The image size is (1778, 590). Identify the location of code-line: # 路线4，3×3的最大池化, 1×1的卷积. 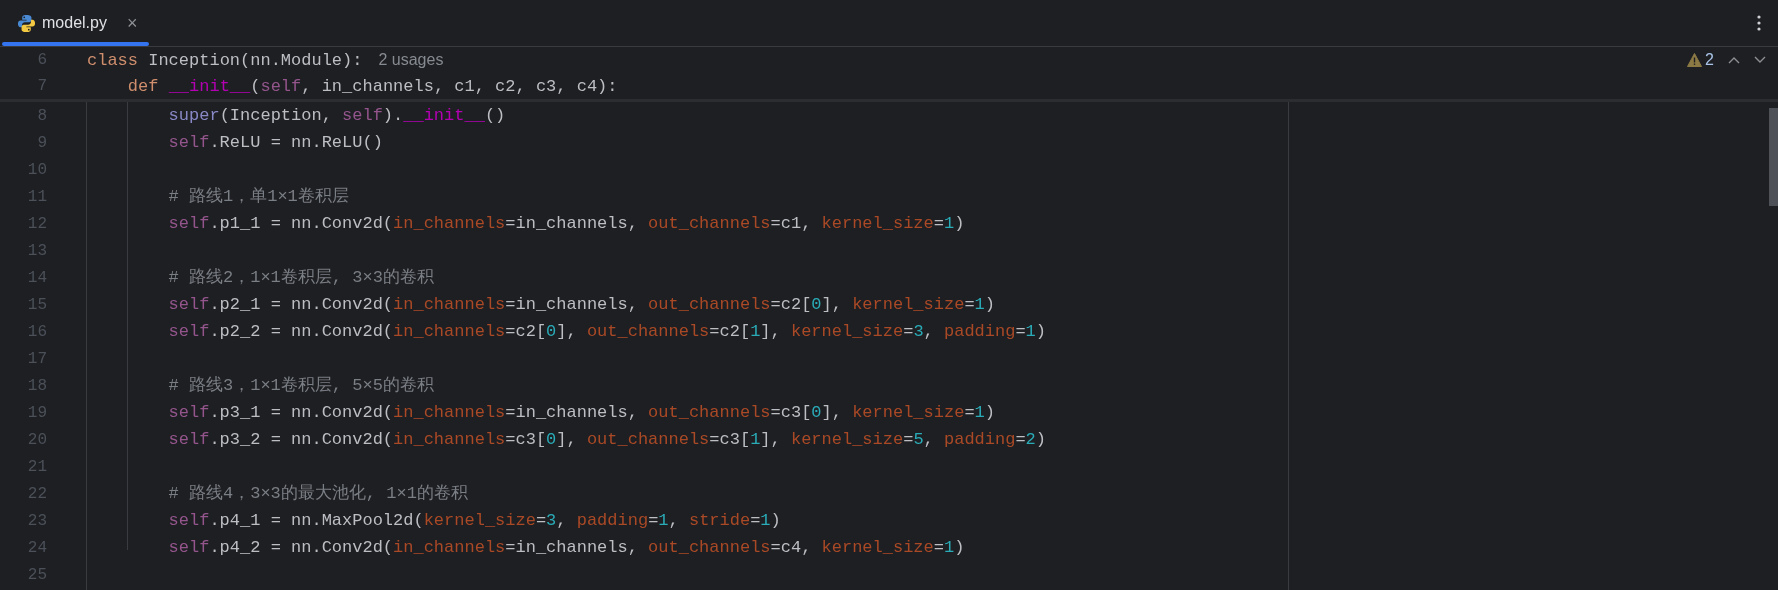
(317, 493).